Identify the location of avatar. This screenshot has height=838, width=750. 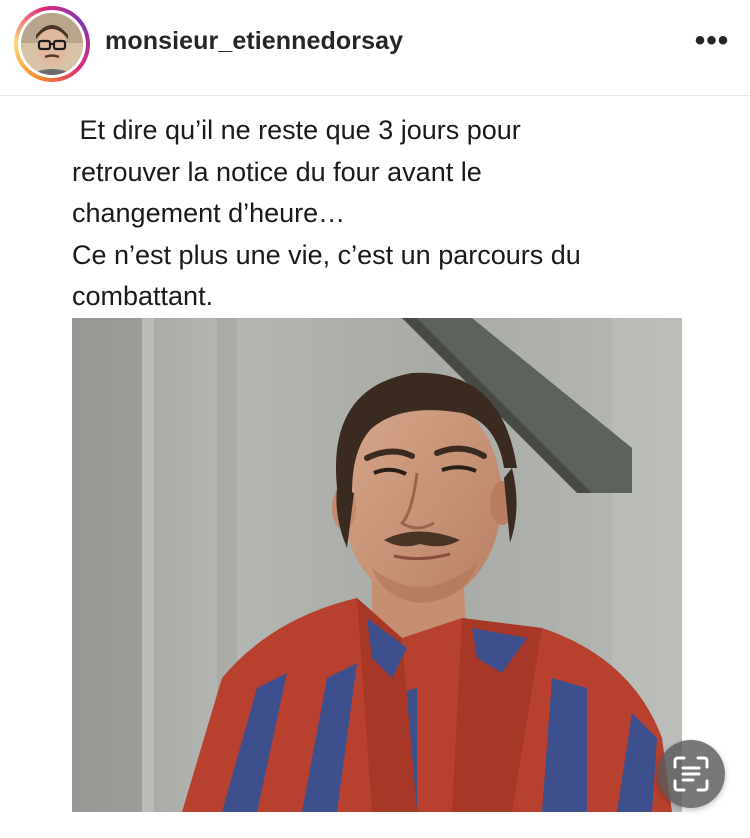
(52, 44).